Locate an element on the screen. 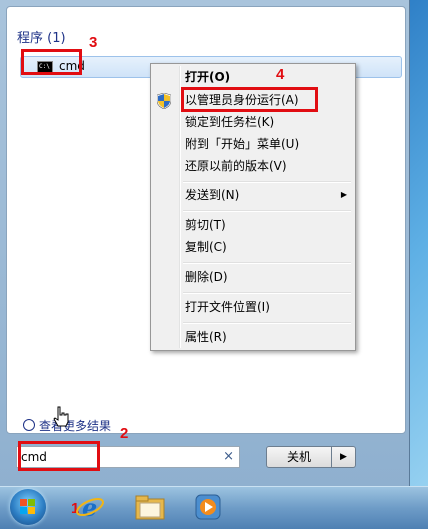 The width and height of the screenshot is (428, 529). clear-search-icon: × is located at coordinates (228, 456).